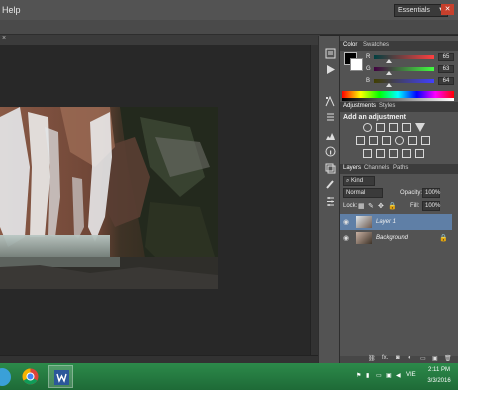 Image resolution: width=500 pixels, height=400 pixels. Describe the element at coordinates (387, 106) in the screenshot. I see `tab-styles: Styles` at that location.